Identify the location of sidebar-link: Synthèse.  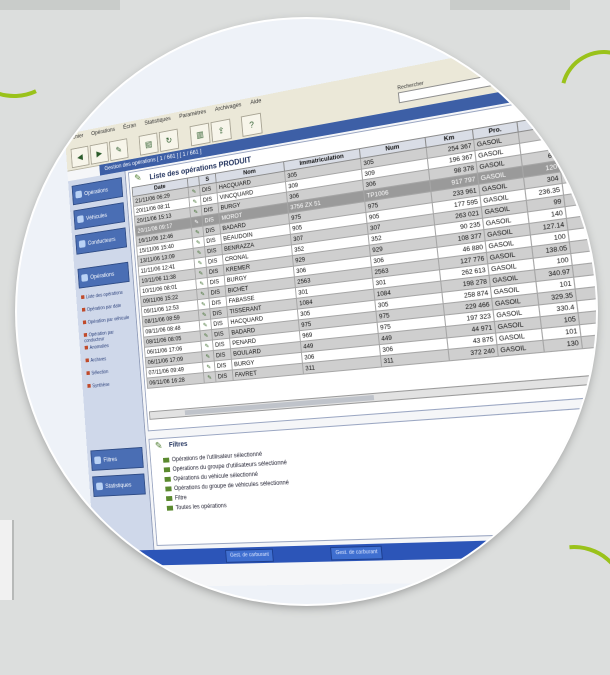
(112, 384).